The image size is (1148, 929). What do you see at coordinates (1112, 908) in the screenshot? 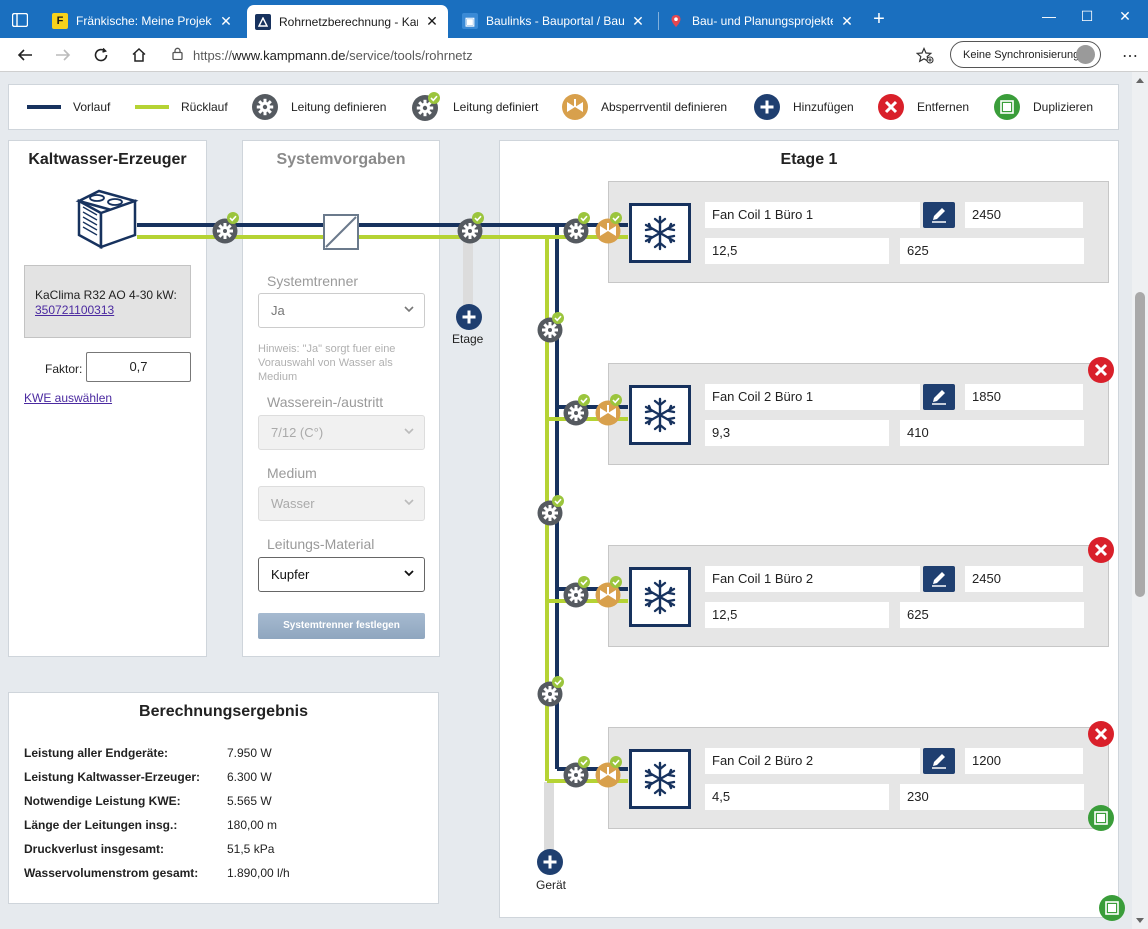
I see `duplicate-etage-button` at bounding box center [1112, 908].